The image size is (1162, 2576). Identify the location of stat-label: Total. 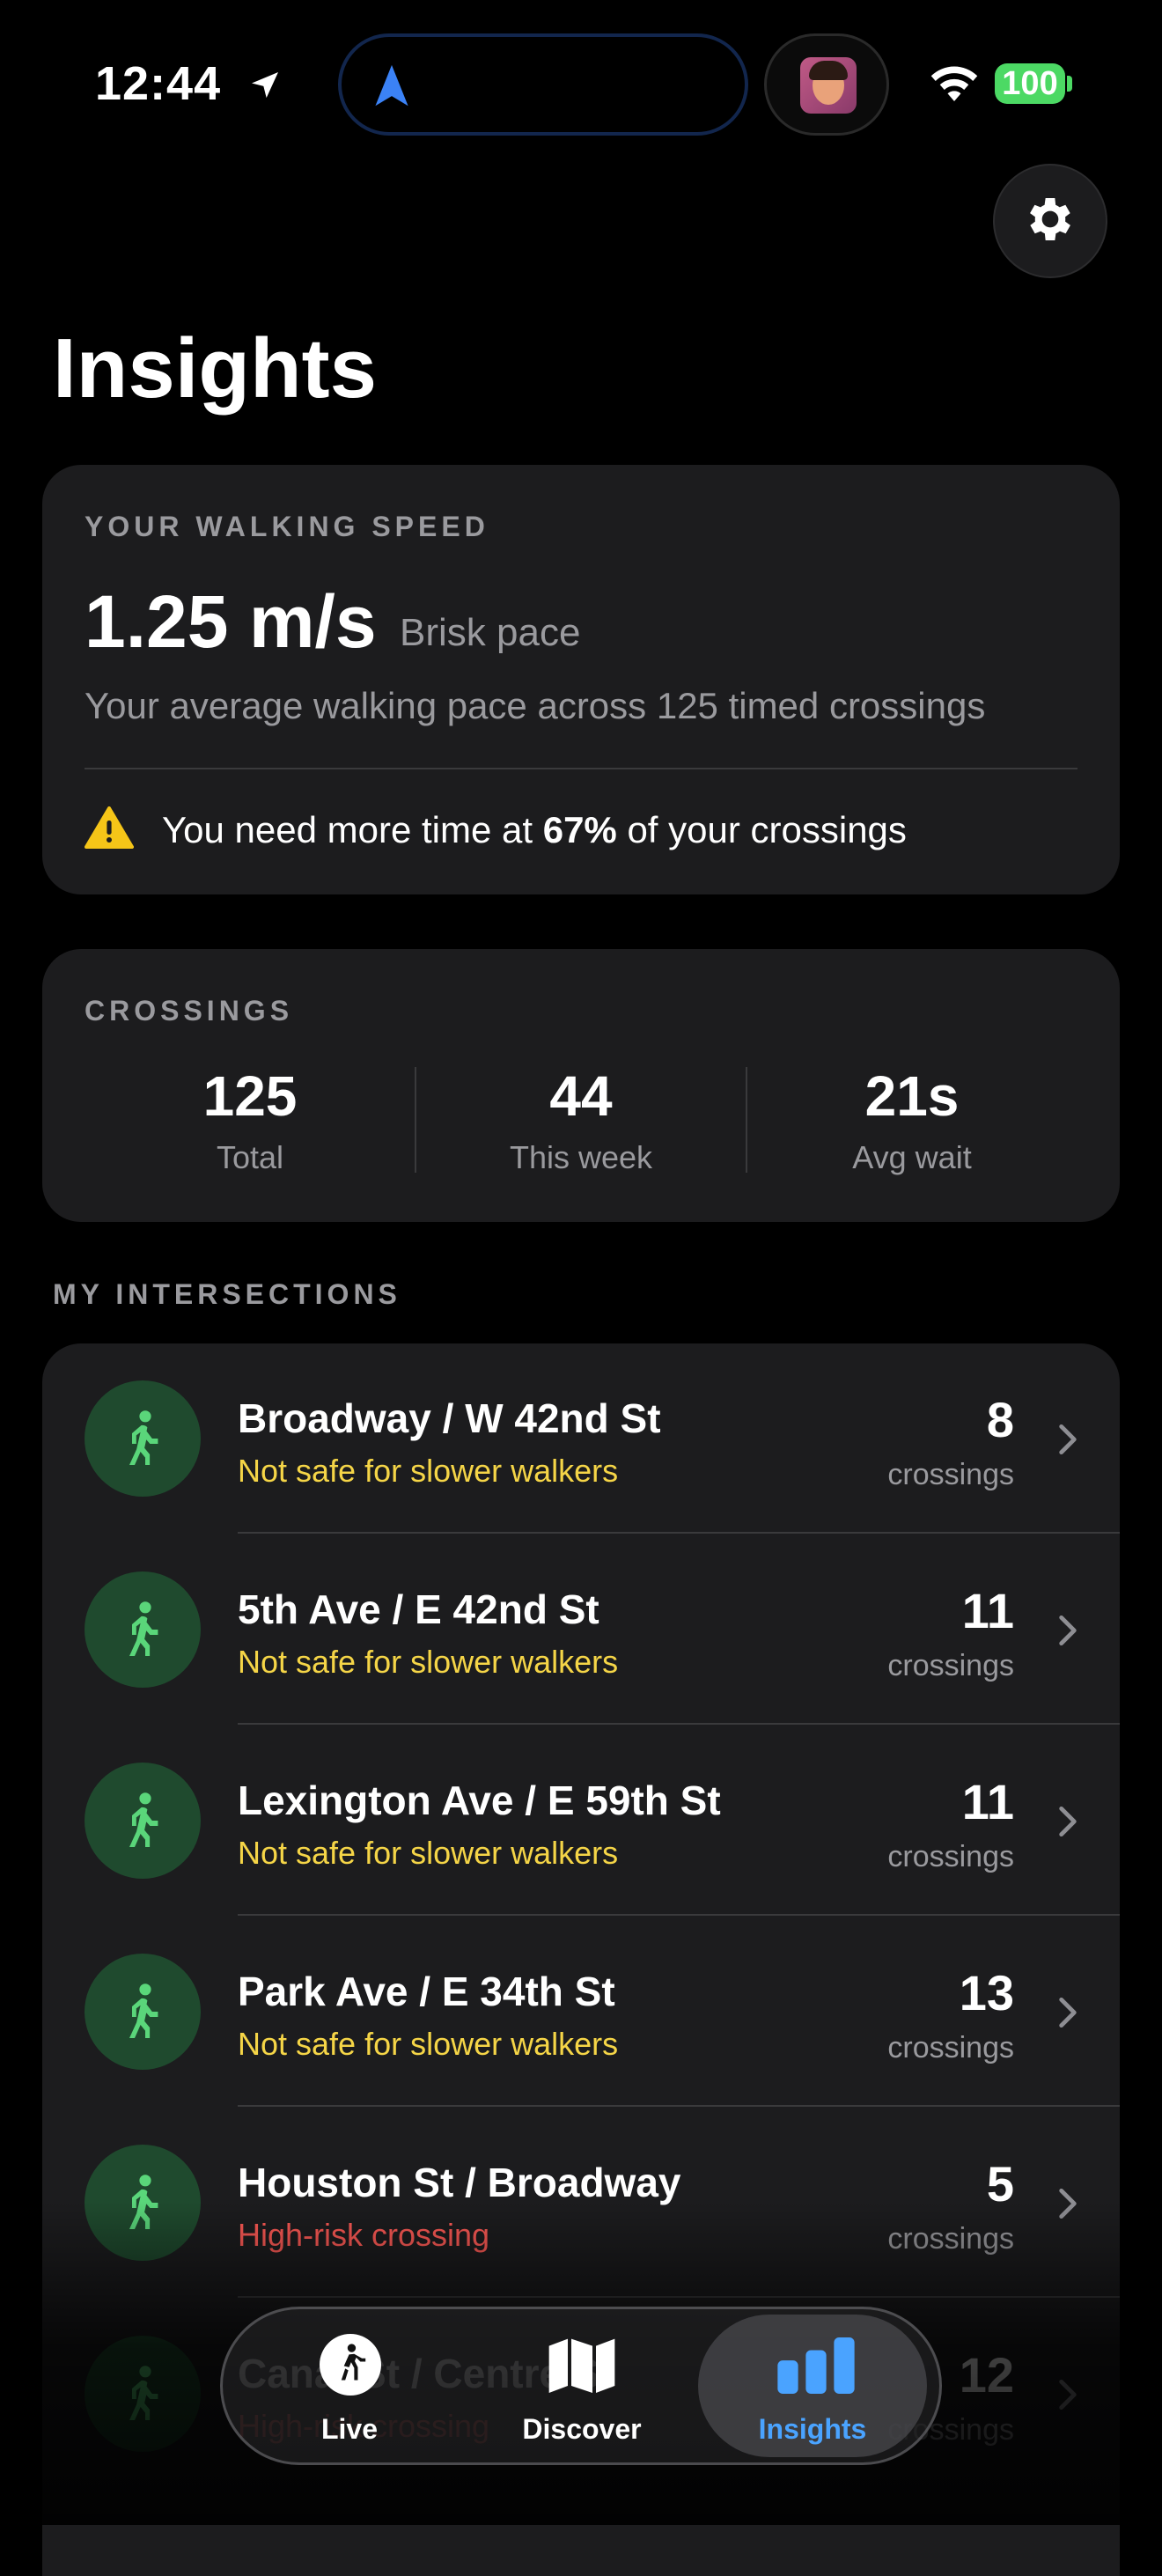
(250, 1157).